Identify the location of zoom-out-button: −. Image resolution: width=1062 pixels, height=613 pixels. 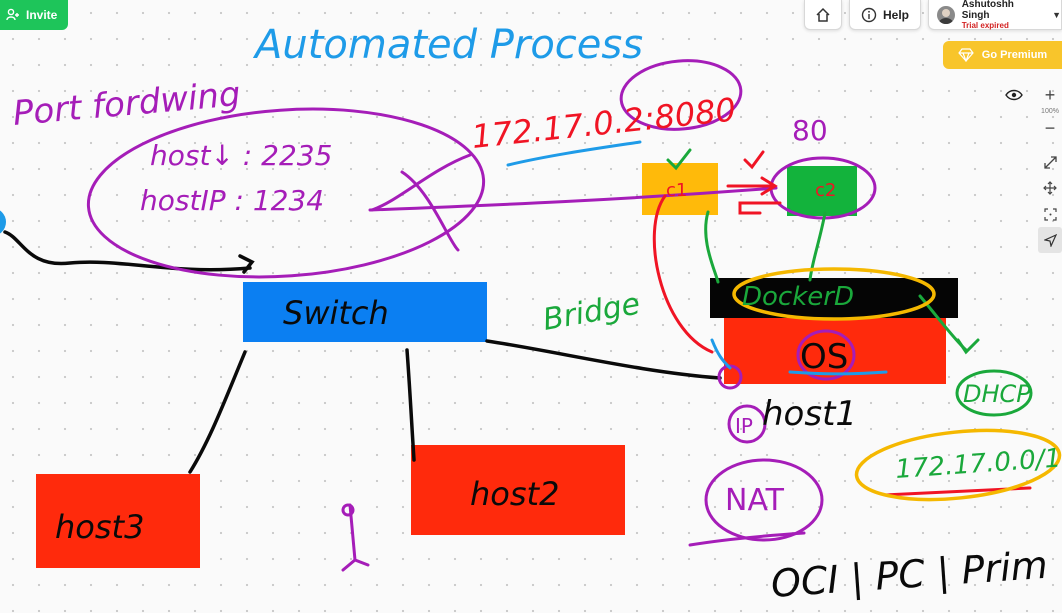
(1050, 128).